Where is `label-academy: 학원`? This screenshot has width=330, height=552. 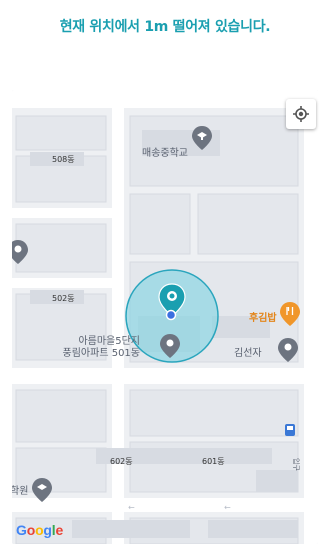 label-academy: 학원 is located at coordinates (20, 491).